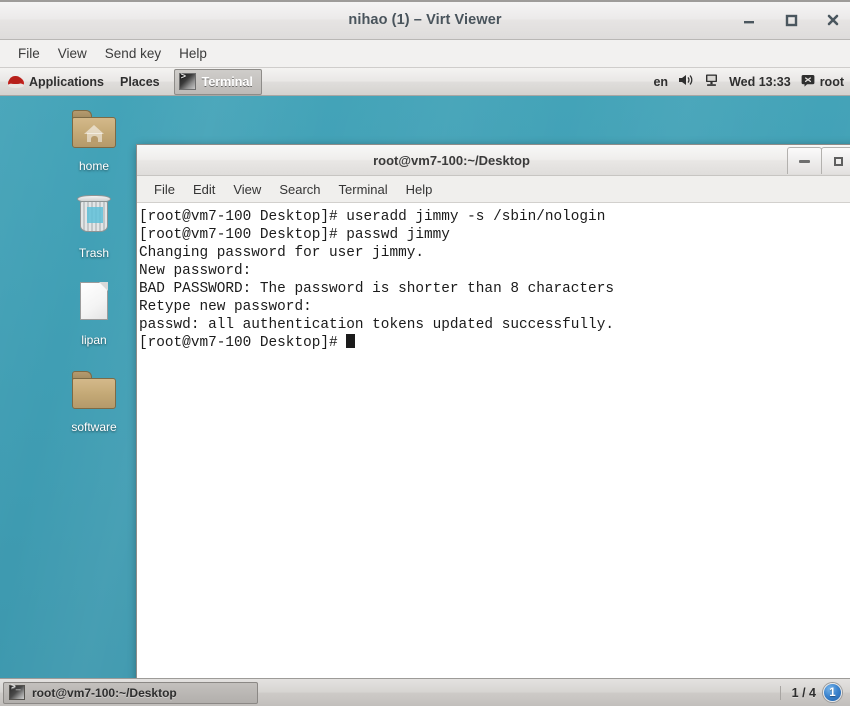  What do you see at coordinates (133, 53) in the screenshot?
I see `viewer-menu-send-key: Send key` at bounding box center [133, 53].